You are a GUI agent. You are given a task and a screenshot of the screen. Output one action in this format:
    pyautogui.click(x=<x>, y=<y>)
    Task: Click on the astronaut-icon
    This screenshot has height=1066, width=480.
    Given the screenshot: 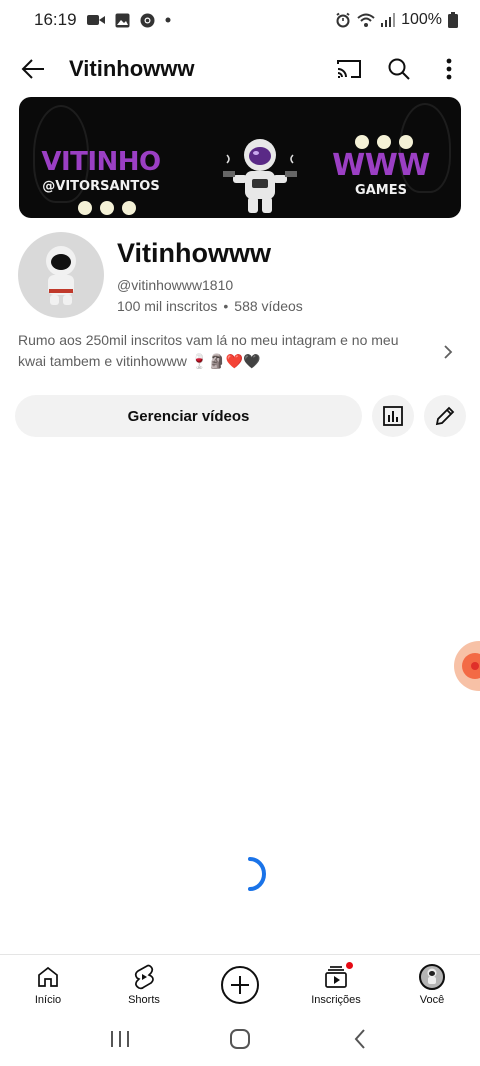 What is the action you would take?
    pyautogui.click(x=260, y=176)
    